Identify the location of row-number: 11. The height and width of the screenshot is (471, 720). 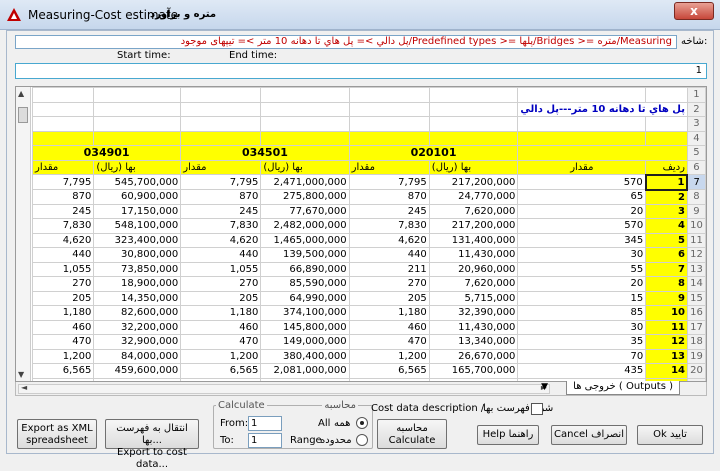
(696, 240).